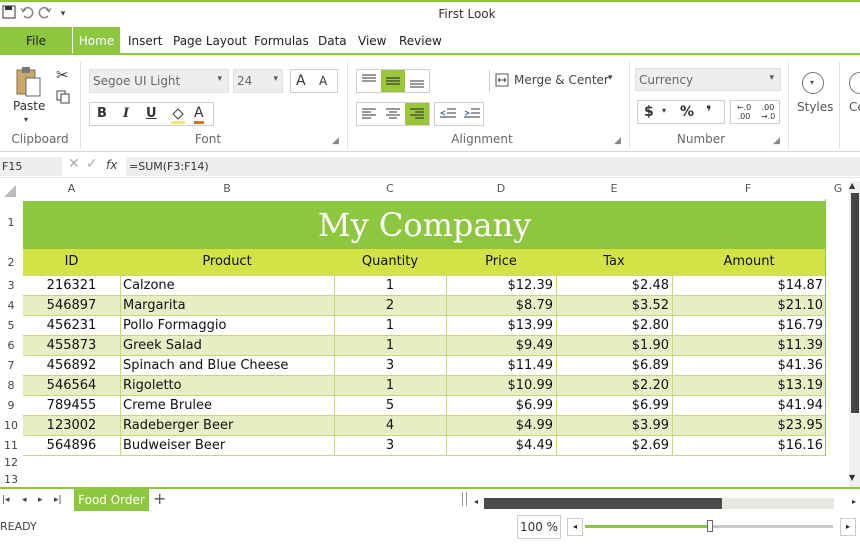 This screenshot has height=547, width=860. I want to click on table-cell: 546897, so click(71, 306).